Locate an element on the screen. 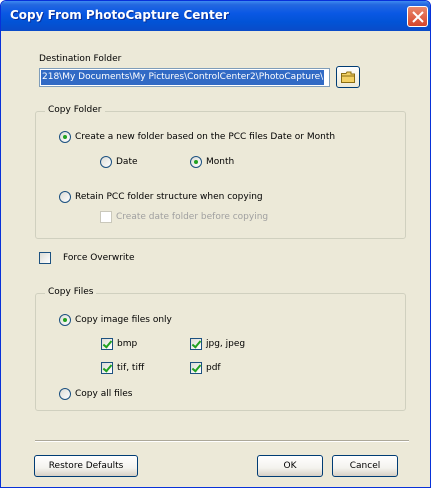 The height and width of the screenshot is (488, 431). title-bar: Copy From PhotoCapture Center is located at coordinates (215, 16).